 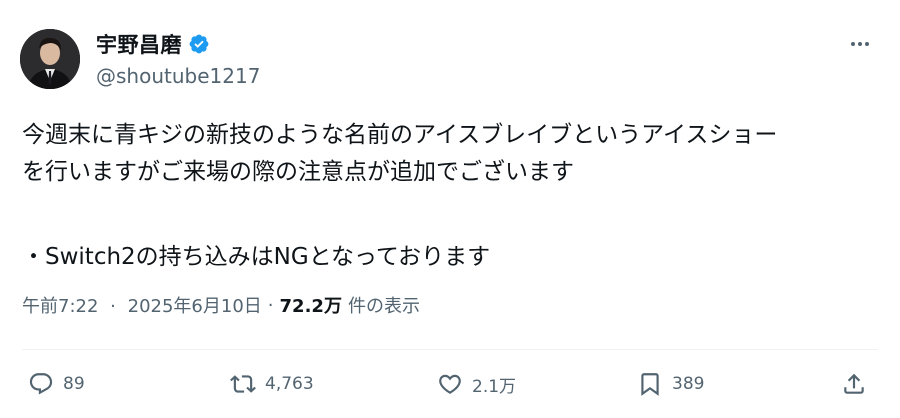 What do you see at coordinates (494, 386) in the screenshot?
I see `like-count: 2.1万` at bounding box center [494, 386].